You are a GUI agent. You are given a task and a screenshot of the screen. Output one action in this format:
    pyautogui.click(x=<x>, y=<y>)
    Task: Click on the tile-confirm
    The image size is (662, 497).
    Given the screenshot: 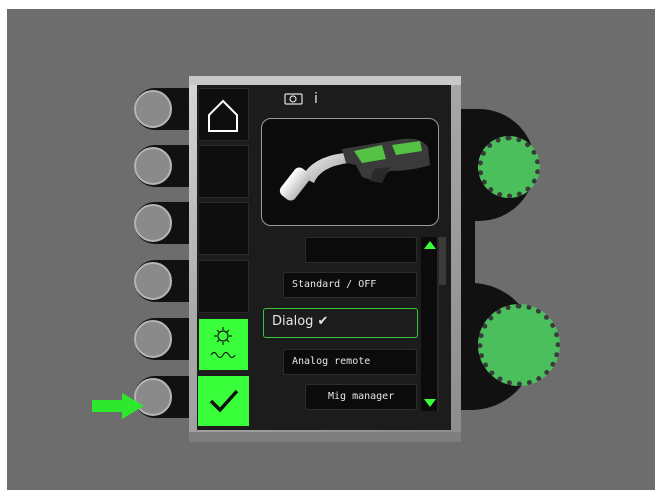 What is the action you would take?
    pyautogui.click(x=223, y=401)
    